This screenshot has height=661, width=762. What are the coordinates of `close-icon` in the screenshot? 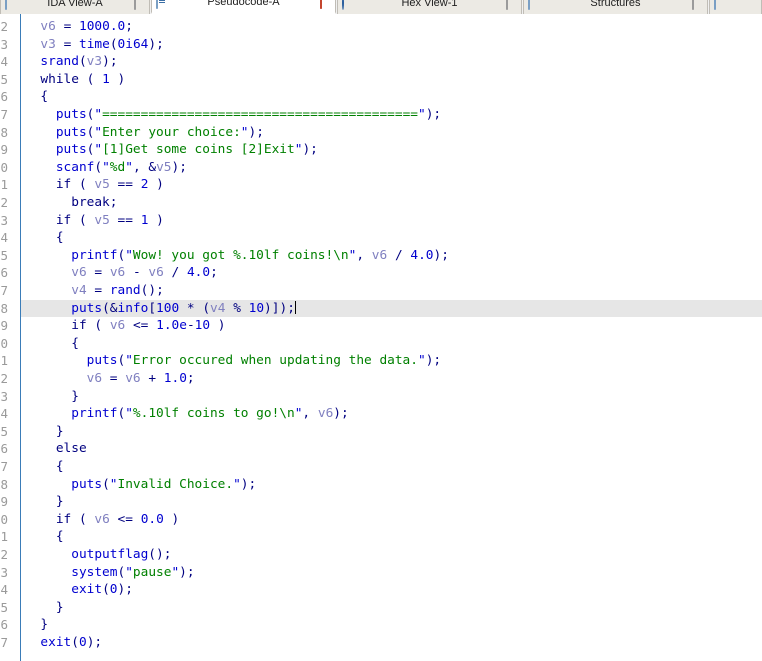 It's located at (325, 4).